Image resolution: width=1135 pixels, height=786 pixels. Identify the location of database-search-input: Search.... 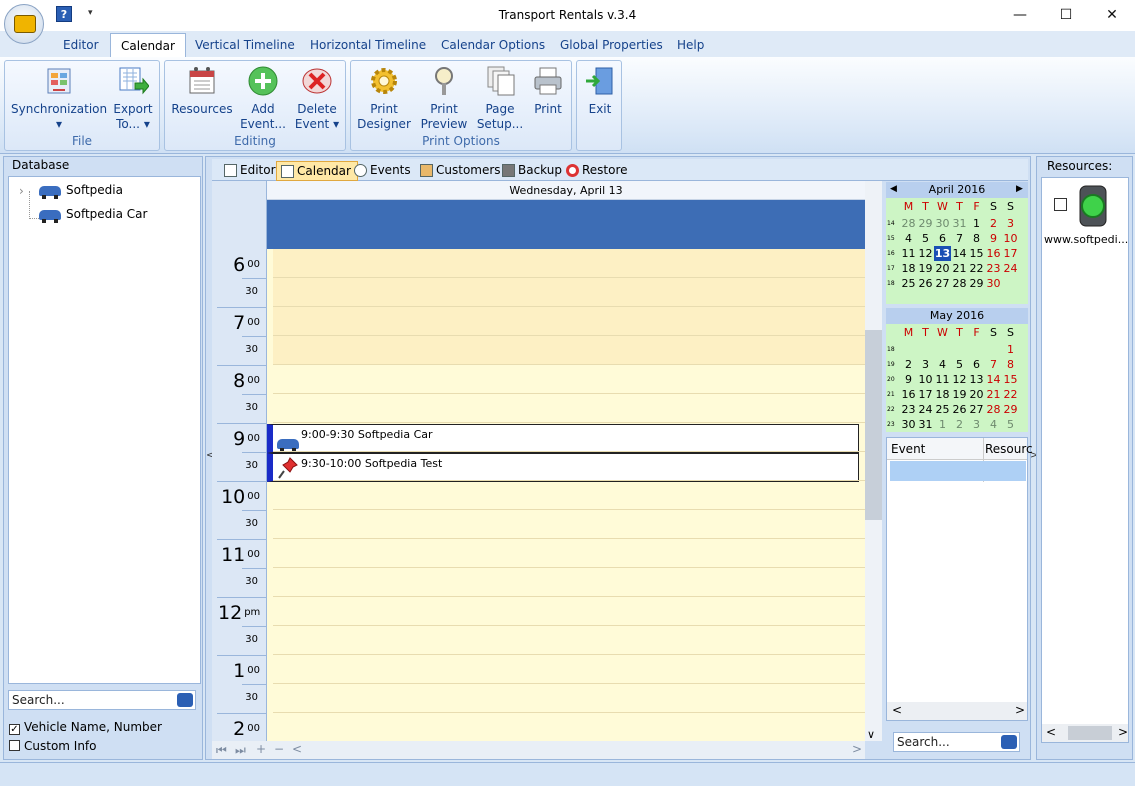
(102, 700).